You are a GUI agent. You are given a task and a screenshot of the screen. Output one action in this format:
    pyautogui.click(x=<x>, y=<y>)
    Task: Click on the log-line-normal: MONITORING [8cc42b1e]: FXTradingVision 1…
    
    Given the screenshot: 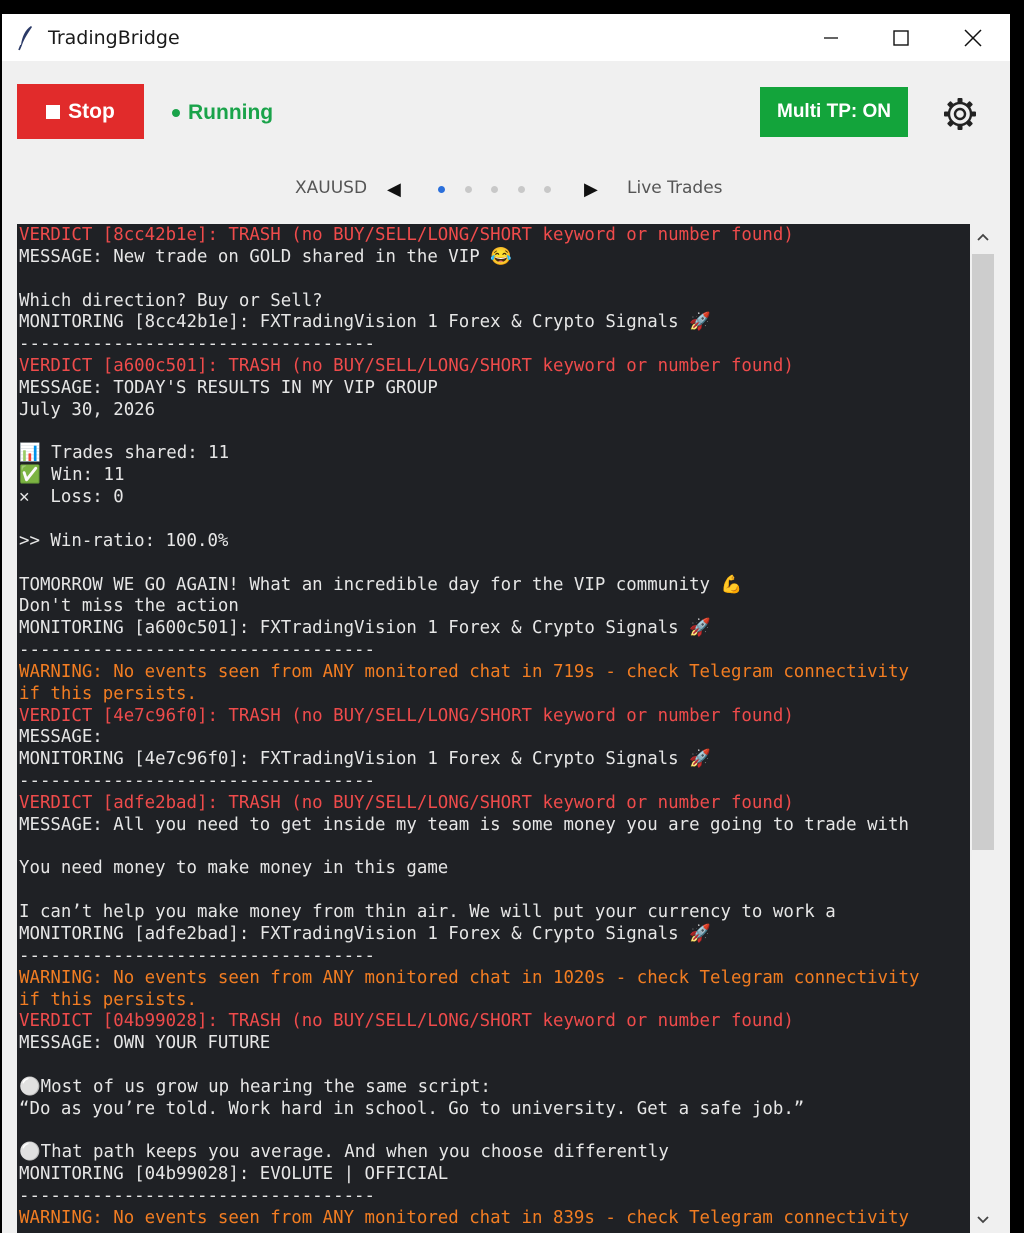 What is the action you would take?
    pyautogui.click(x=365, y=322)
    